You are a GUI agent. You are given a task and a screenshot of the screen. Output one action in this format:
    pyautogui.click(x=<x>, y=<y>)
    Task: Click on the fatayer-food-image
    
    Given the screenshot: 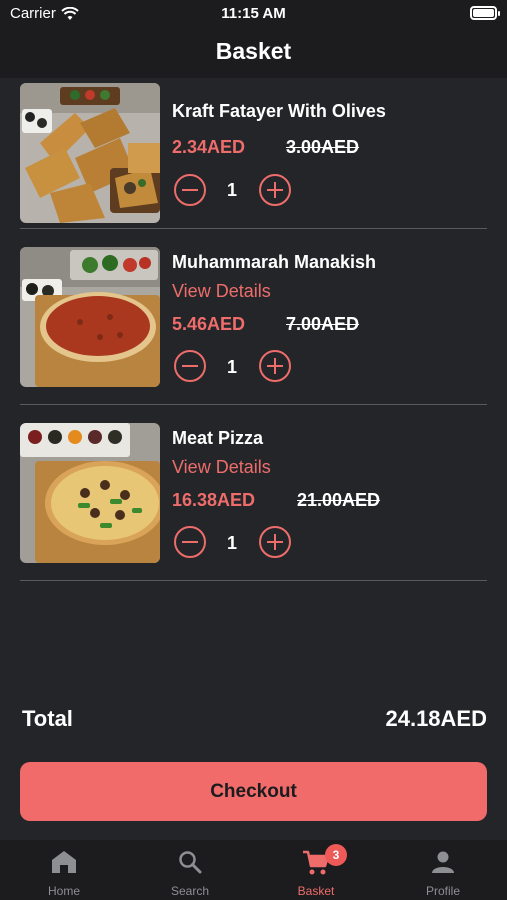 What is the action you would take?
    pyautogui.click(x=90, y=153)
    